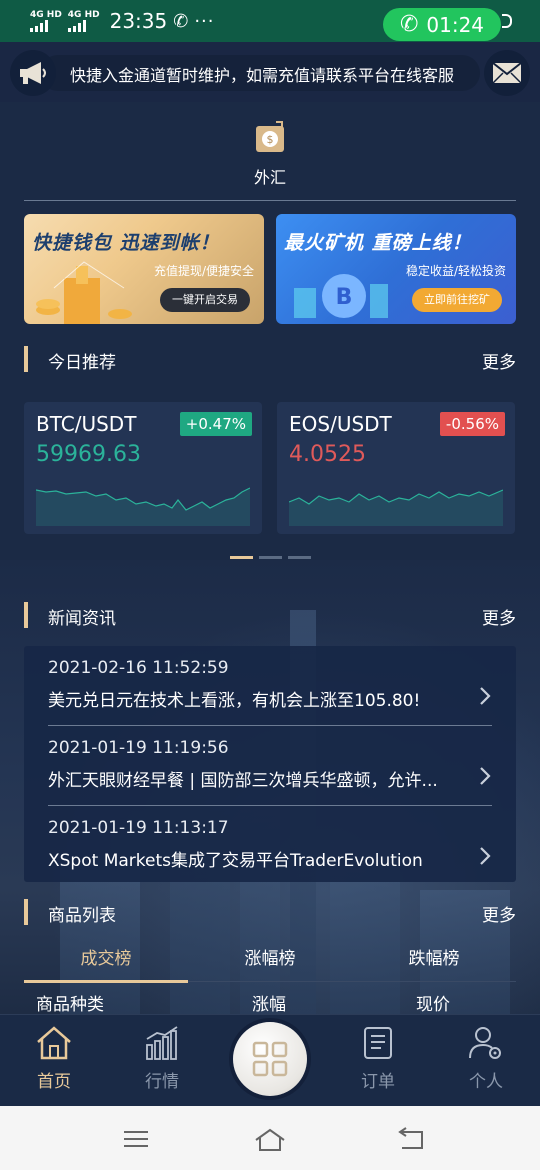 This screenshot has width=540, height=1170. What do you see at coordinates (507, 21) in the screenshot?
I see `battery-icon` at bounding box center [507, 21].